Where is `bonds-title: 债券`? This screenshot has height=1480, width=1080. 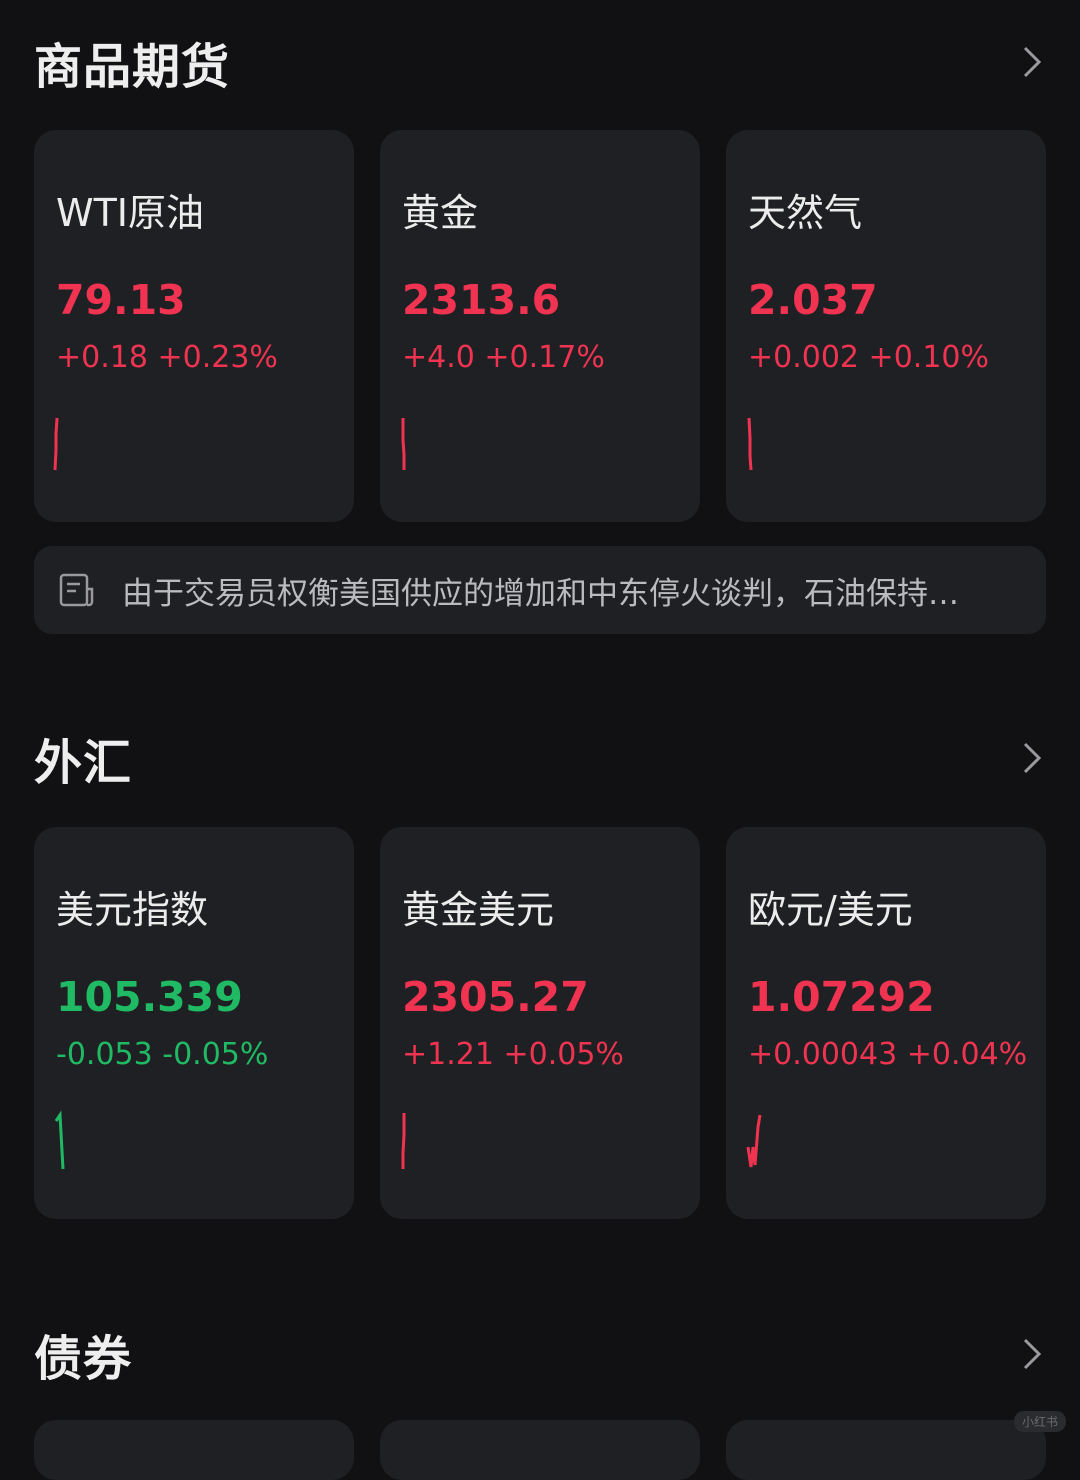
bonds-title: 债券 is located at coordinates (83, 1359).